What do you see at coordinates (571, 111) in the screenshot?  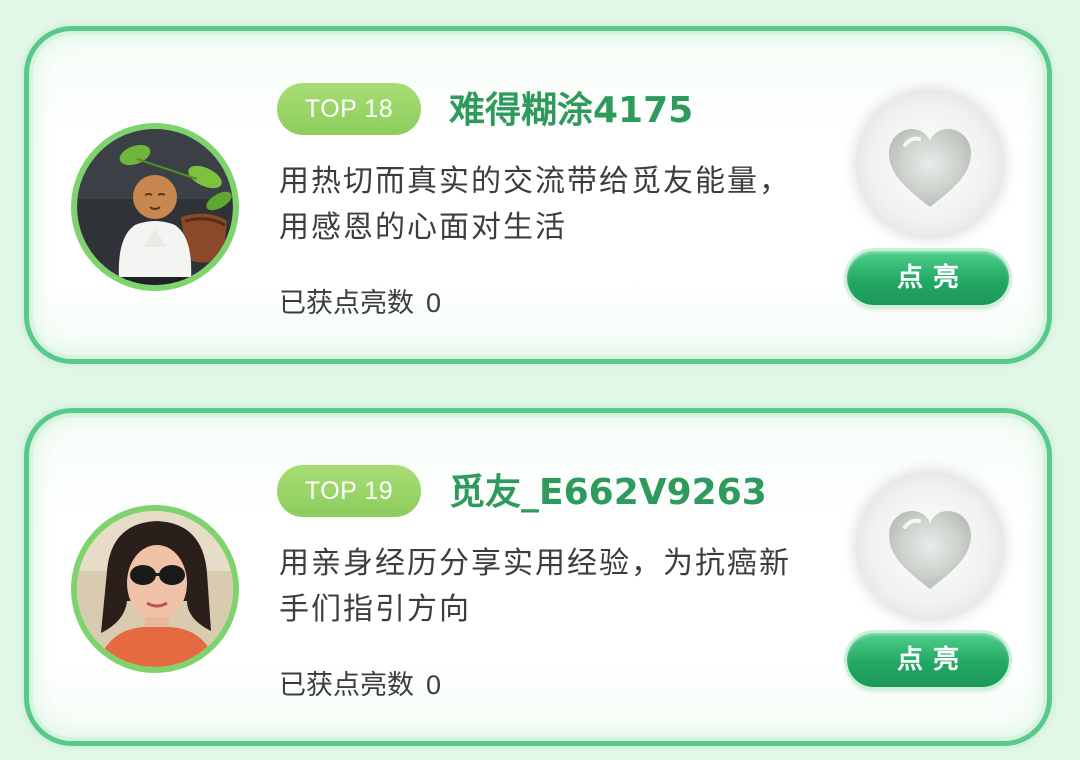 I see `username: 难得糊涂4175` at bounding box center [571, 111].